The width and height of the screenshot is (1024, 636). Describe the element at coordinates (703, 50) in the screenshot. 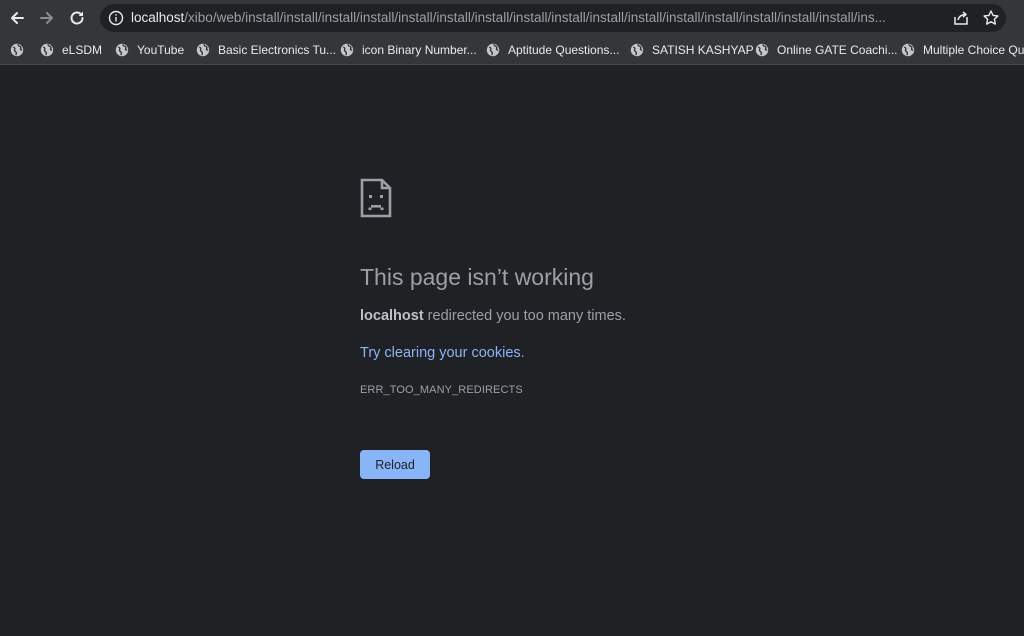

I see `bookmark-label: SATISH KASHYAP` at that location.